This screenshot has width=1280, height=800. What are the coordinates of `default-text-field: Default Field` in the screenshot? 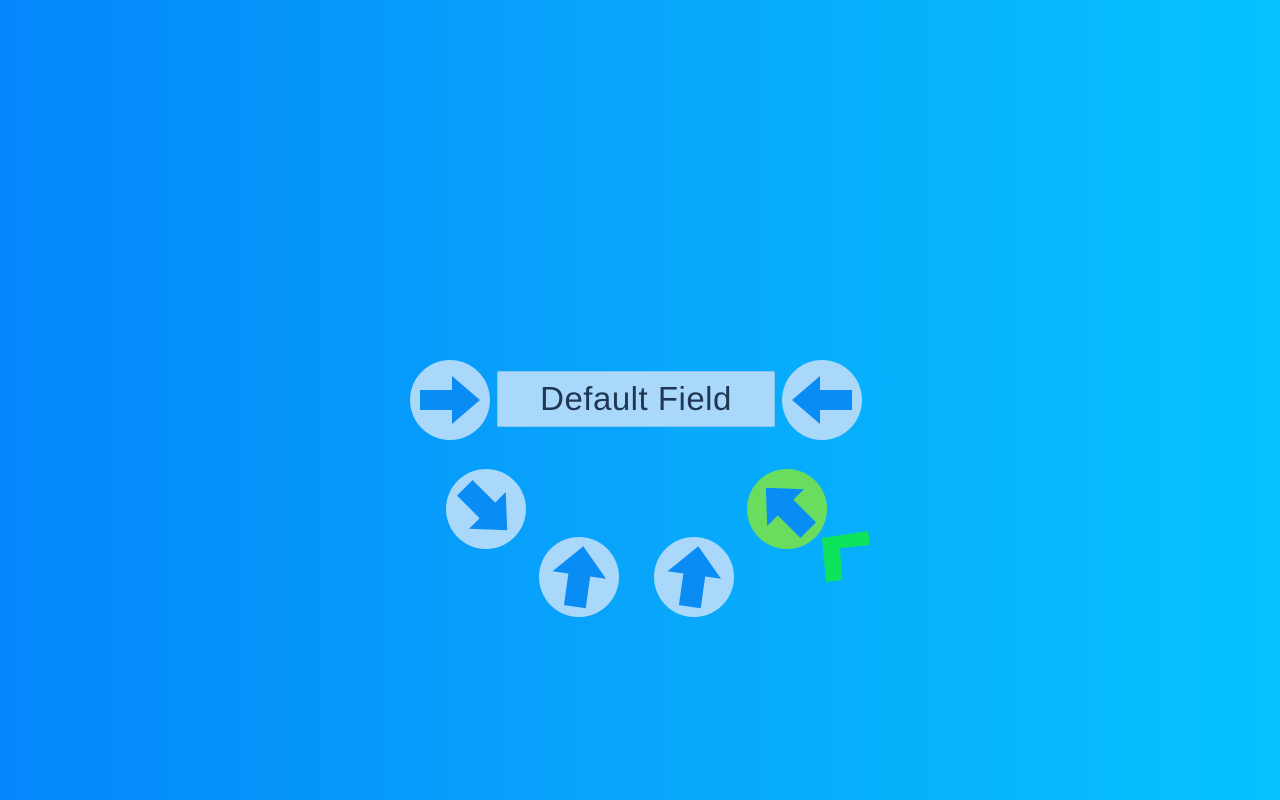 It's located at (636, 399).